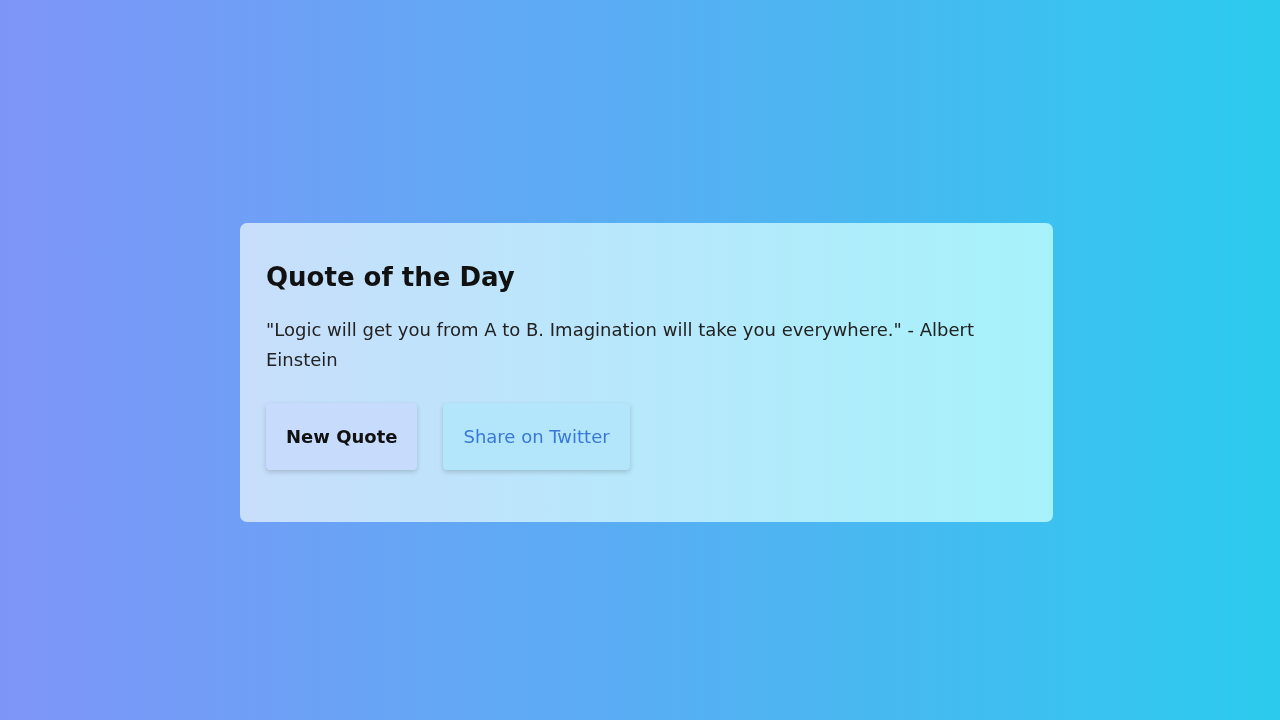 This screenshot has width=1280, height=720. Describe the element at coordinates (342, 436) in the screenshot. I see `new-quote-button: New Quote` at that location.